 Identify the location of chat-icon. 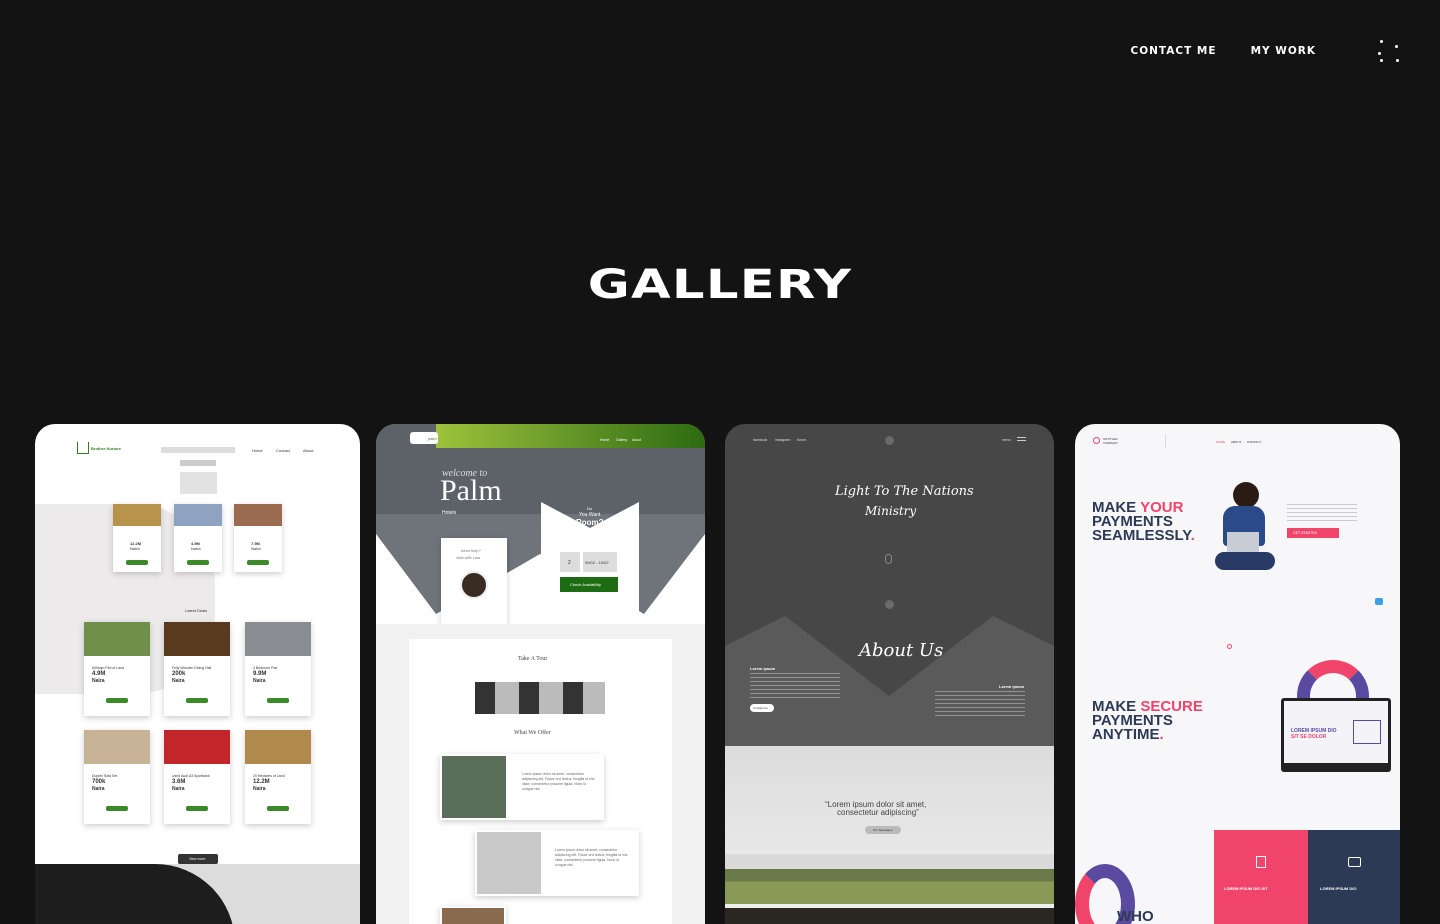
(1379, 601).